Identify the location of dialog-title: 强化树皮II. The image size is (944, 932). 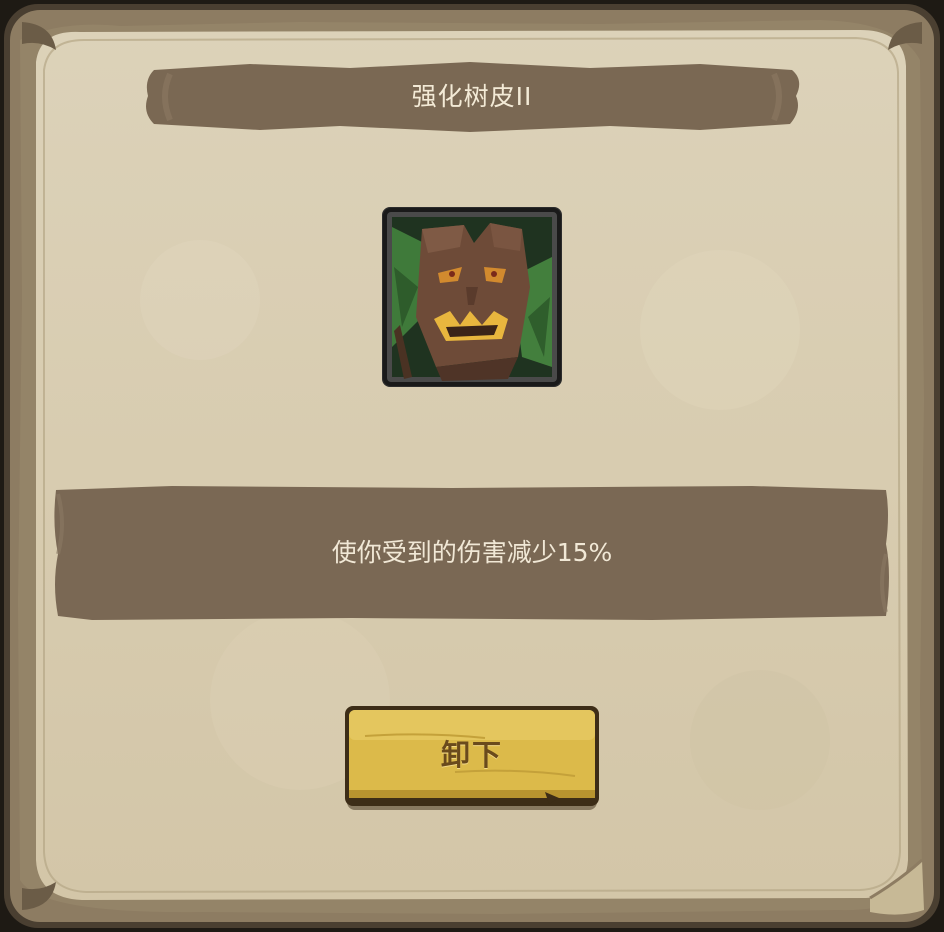
(472, 96).